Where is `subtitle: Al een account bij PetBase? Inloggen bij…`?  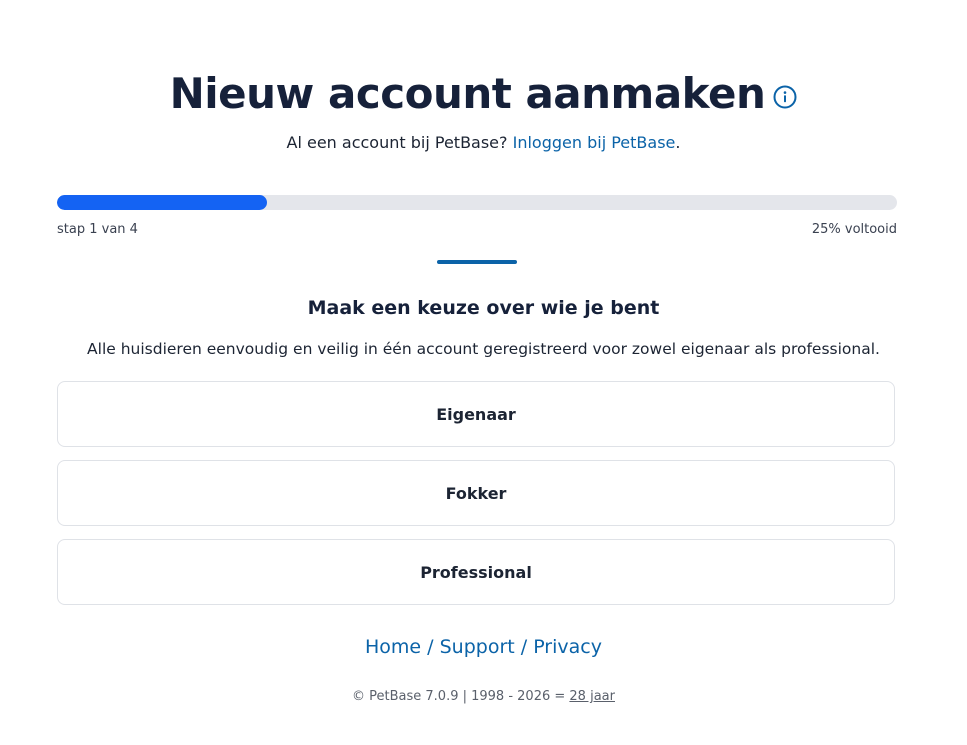 subtitle: Al een account bij PetBase? Inloggen bij… is located at coordinates (483, 143).